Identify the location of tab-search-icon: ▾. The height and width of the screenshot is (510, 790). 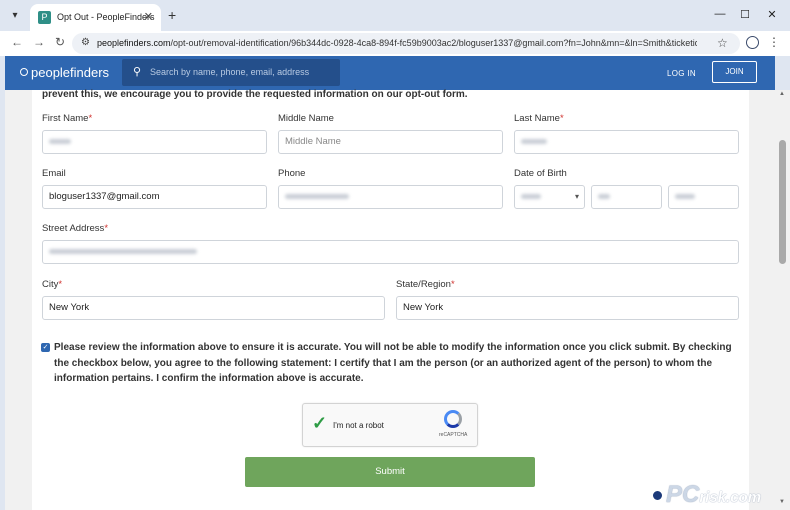
(15, 16).